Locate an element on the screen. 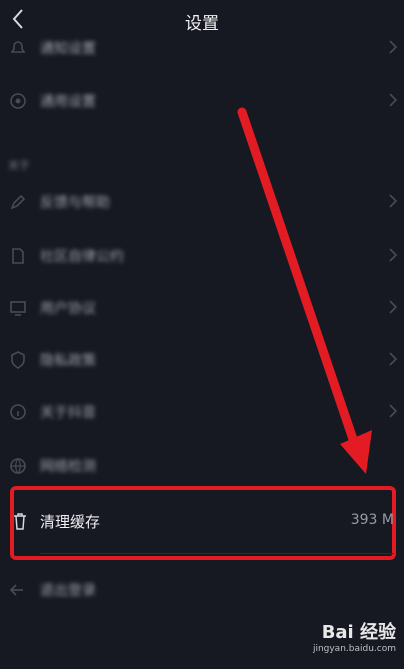  settings-row-about: 关于抖音 is located at coordinates (202, 412).